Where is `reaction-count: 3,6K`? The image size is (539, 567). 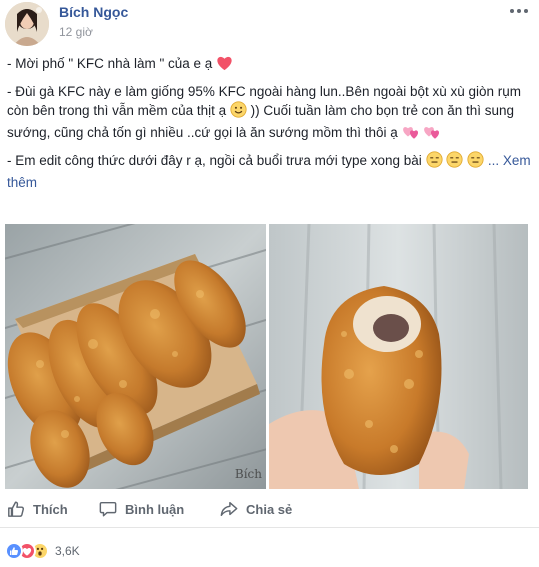 reaction-count: 3,6K is located at coordinates (67, 551).